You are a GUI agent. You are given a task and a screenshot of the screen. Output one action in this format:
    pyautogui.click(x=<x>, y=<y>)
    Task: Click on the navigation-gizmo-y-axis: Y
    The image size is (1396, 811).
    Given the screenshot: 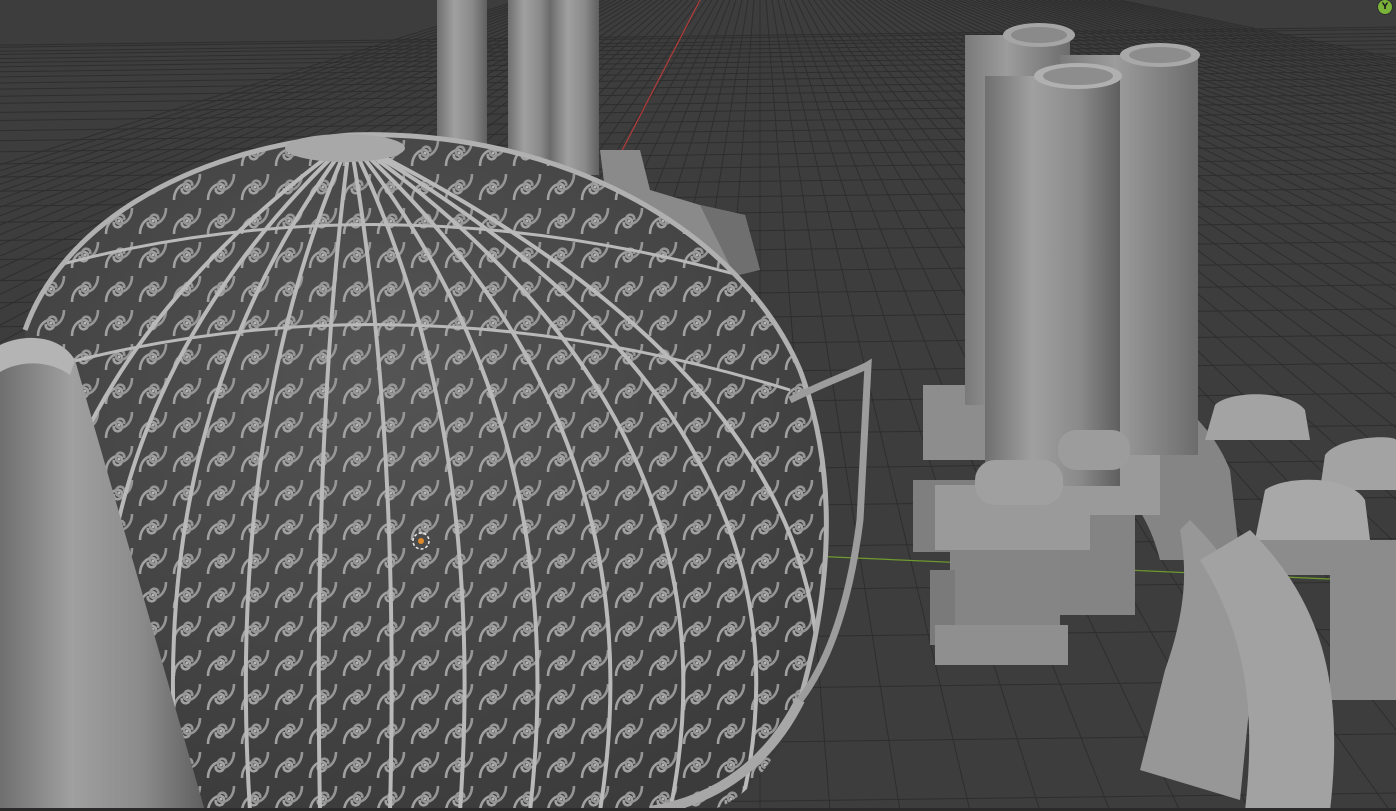 What is the action you would take?
    pyautogui.click(x=1385, y=7)
    